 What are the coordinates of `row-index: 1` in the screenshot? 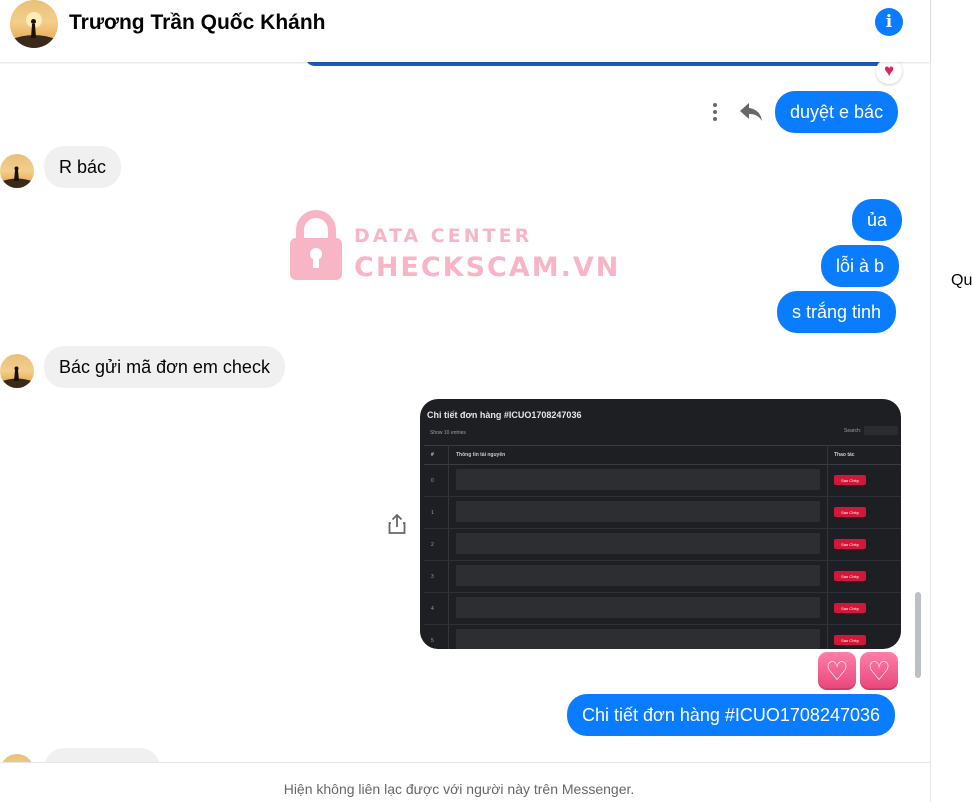 It's located at (432, 513).